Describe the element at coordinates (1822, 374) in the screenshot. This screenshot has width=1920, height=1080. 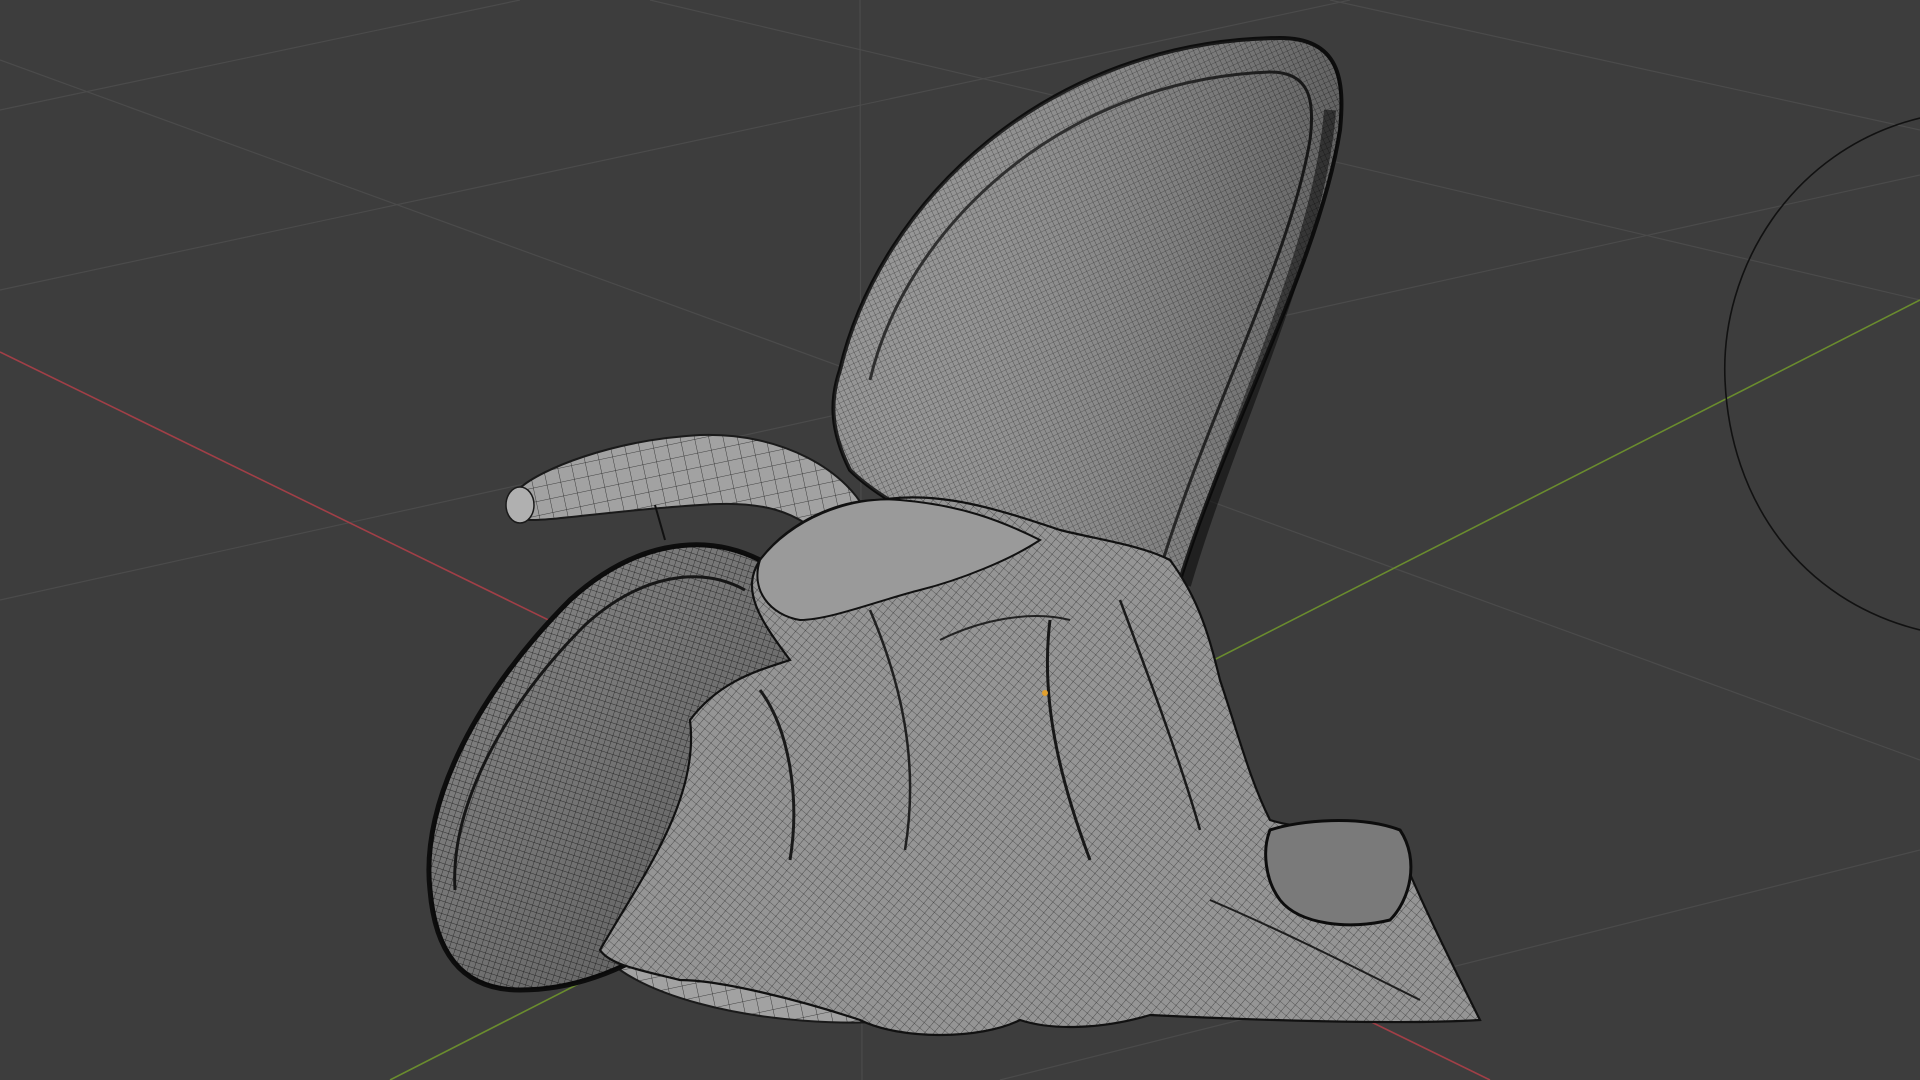
I see `camera-outline` at that location.